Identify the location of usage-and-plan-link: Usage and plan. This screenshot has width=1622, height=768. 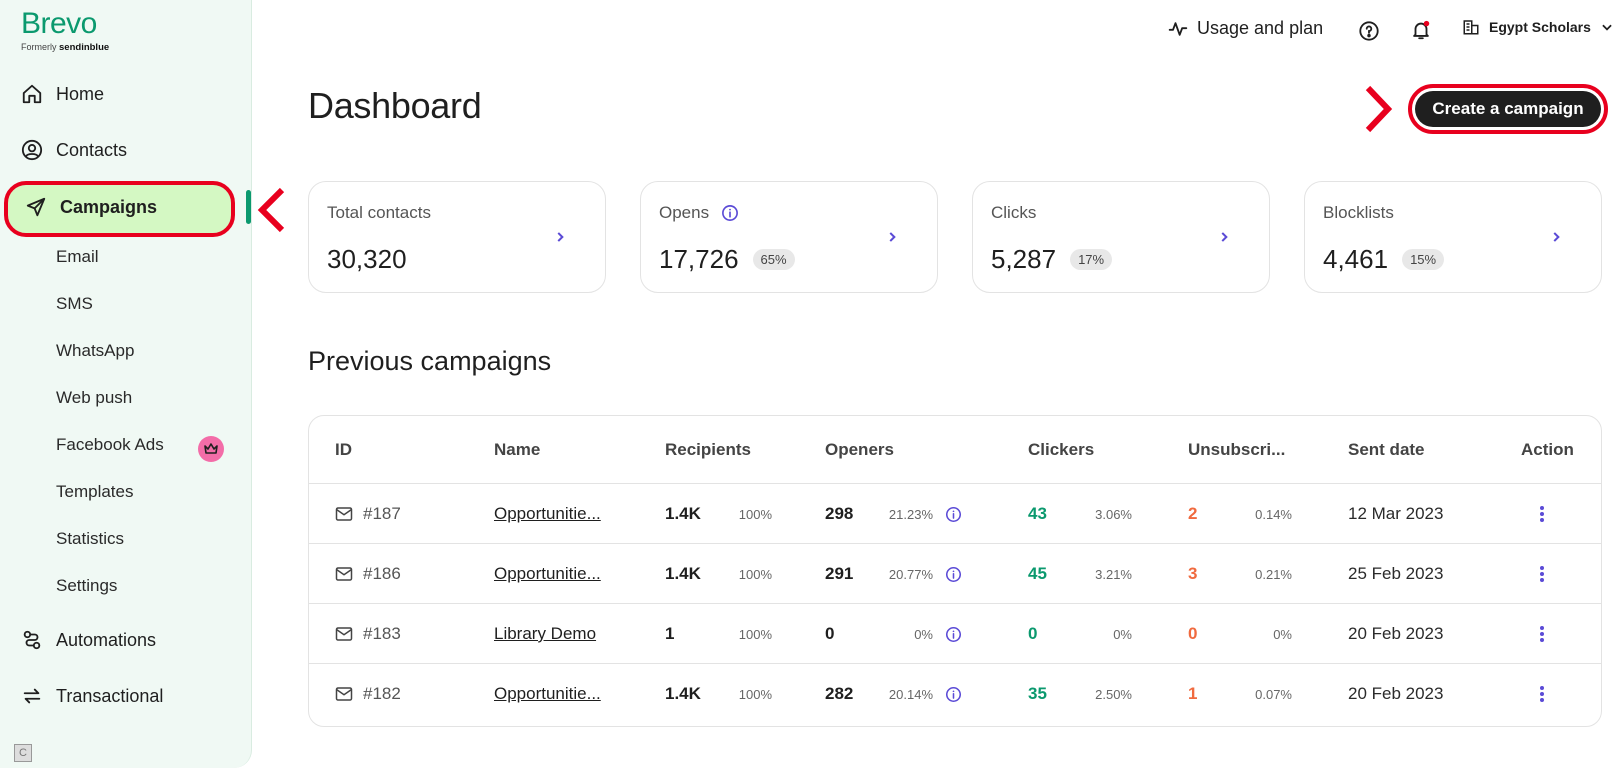
(1245, 28).